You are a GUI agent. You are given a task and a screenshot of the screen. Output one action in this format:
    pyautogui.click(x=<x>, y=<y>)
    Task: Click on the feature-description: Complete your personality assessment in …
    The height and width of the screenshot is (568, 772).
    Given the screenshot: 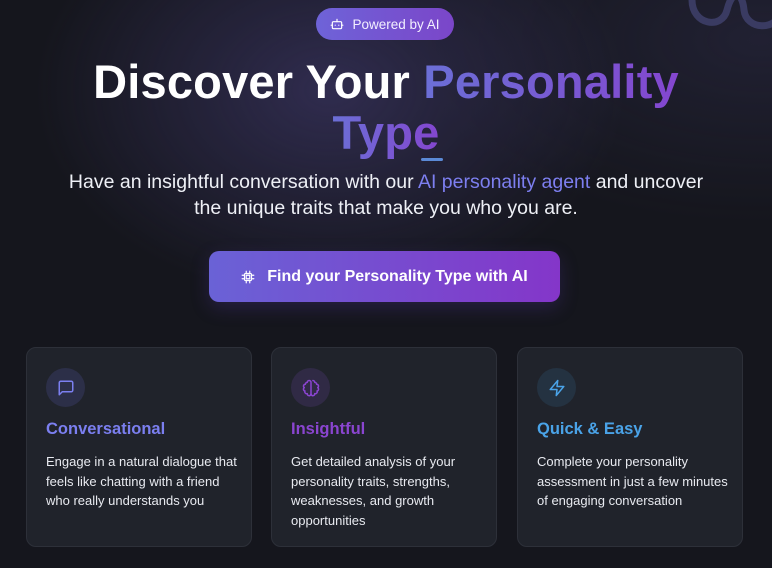 What is the action you would take?
    pyautogui.click(x=632, y=481)
    